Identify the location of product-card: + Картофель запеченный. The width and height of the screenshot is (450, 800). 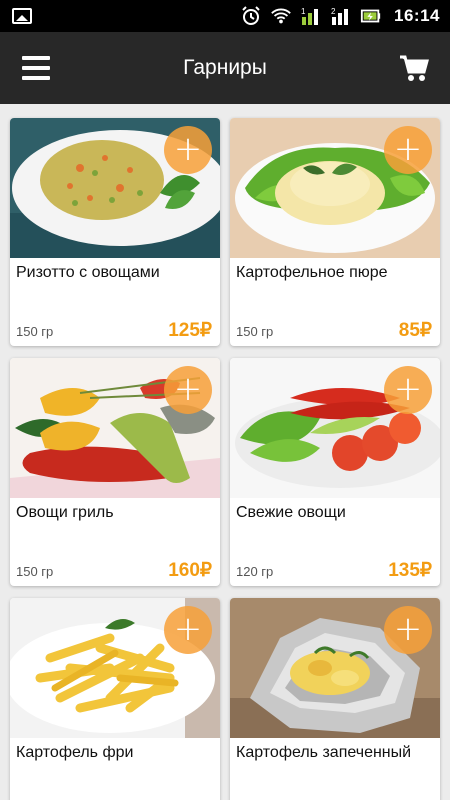
(335, 699).